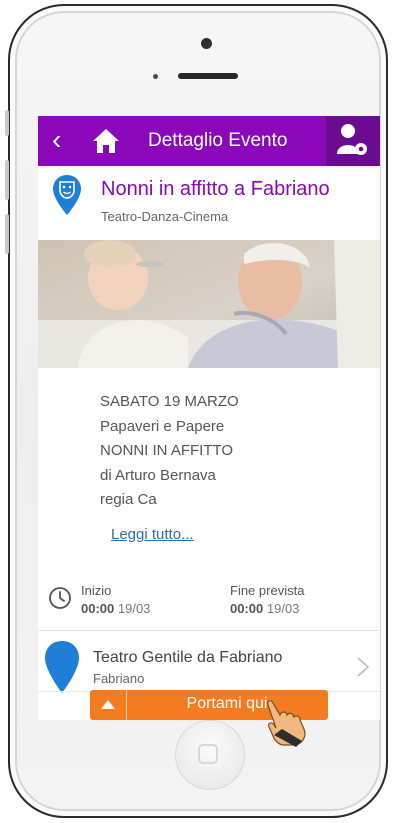 This screenshot has width=397, height=823. I want to click on end-label: Fine prevista, so click(267, 590).